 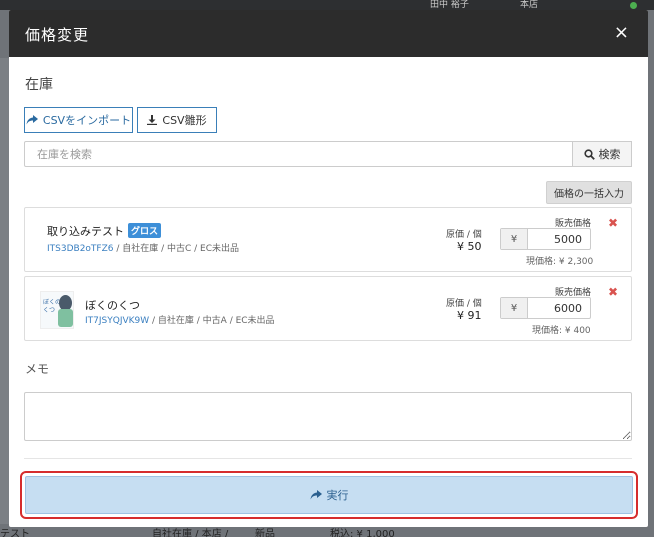 What do you see at coordinates (85, 231) in the screenshot?
I see `item-name-text: 取り込みテスト` at bounding box center [85, 231].